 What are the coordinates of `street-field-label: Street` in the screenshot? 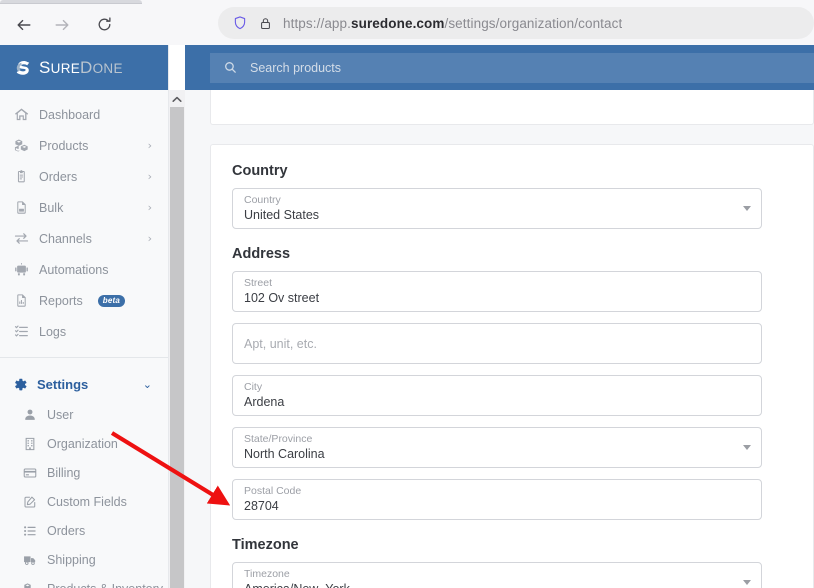 It's located at (258, 283).